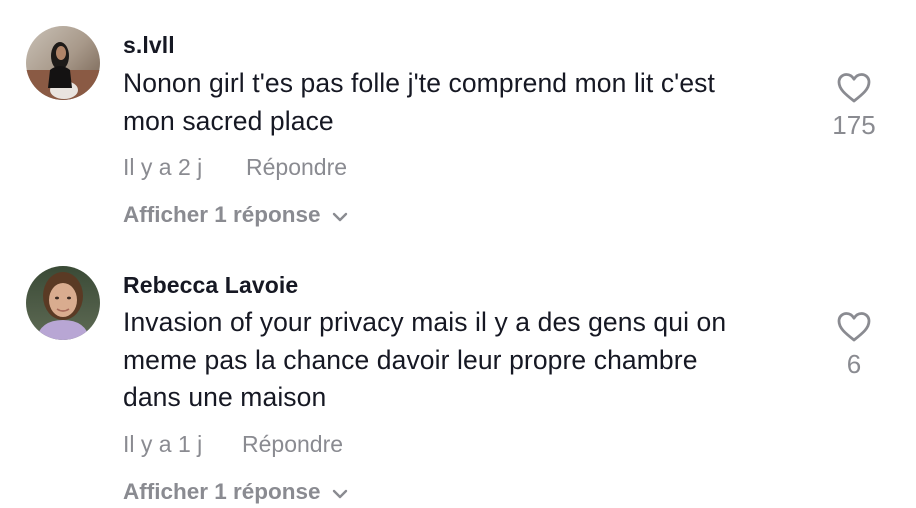 This screenshot has height=508, width=916. I want to click on comment-text-line: mon sacred place, so click(228, 120).